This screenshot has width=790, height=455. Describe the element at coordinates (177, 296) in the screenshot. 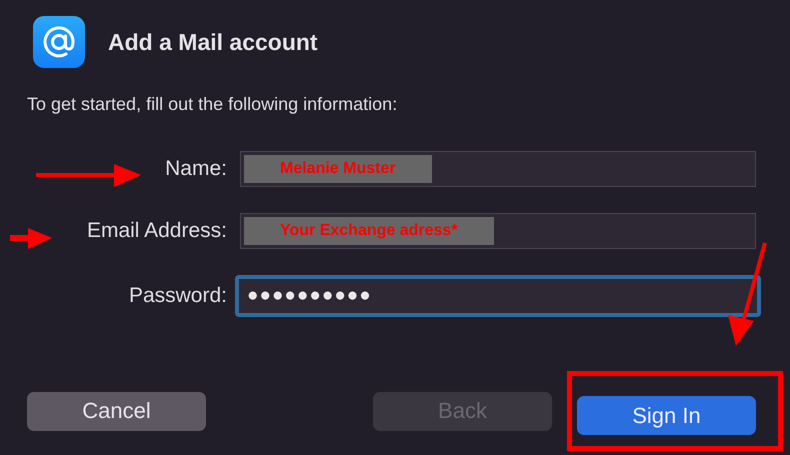

I see `field-label: Password:` at that location.